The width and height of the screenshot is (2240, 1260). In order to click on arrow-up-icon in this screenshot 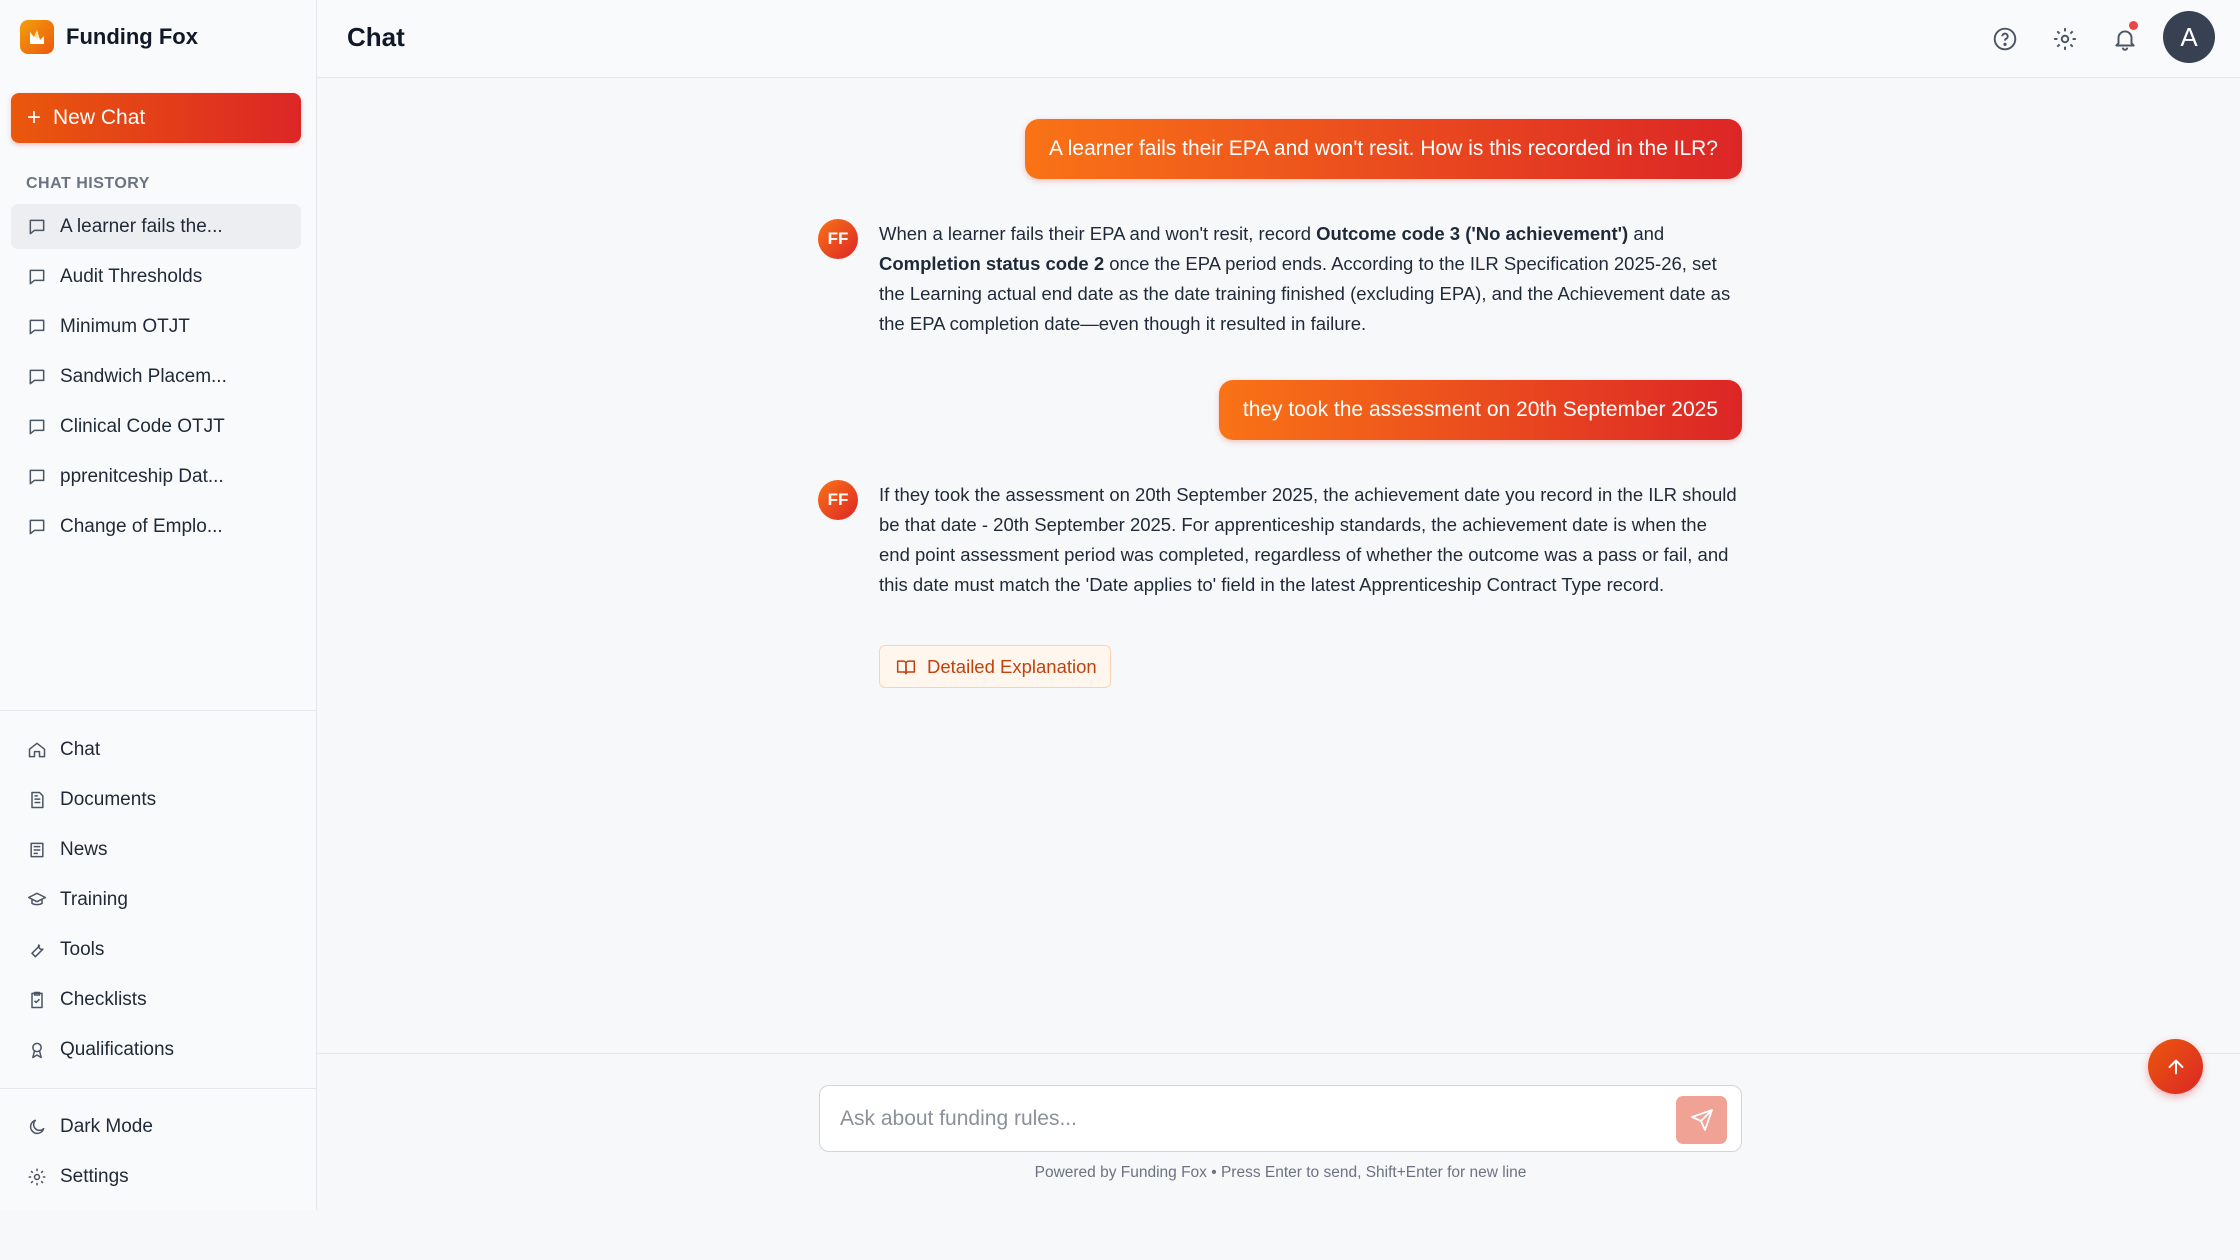, I will do `click(2175, 1066)`.